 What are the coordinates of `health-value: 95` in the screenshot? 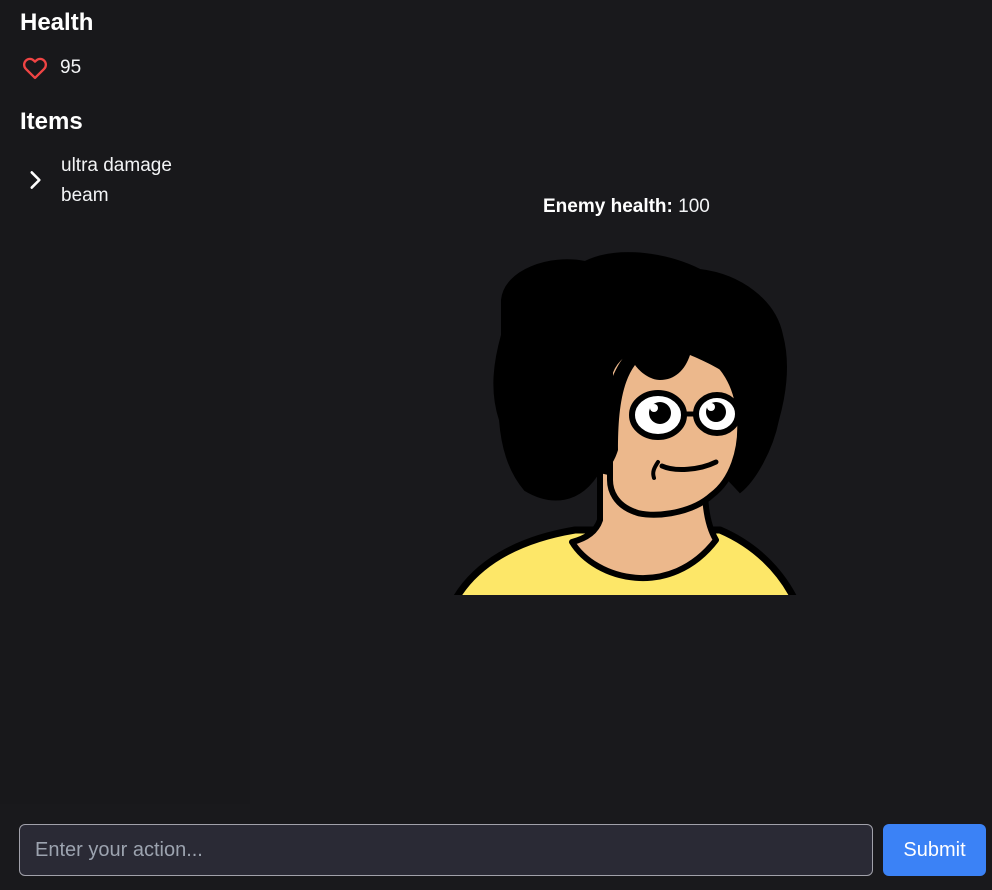 It's located at (71, 67).